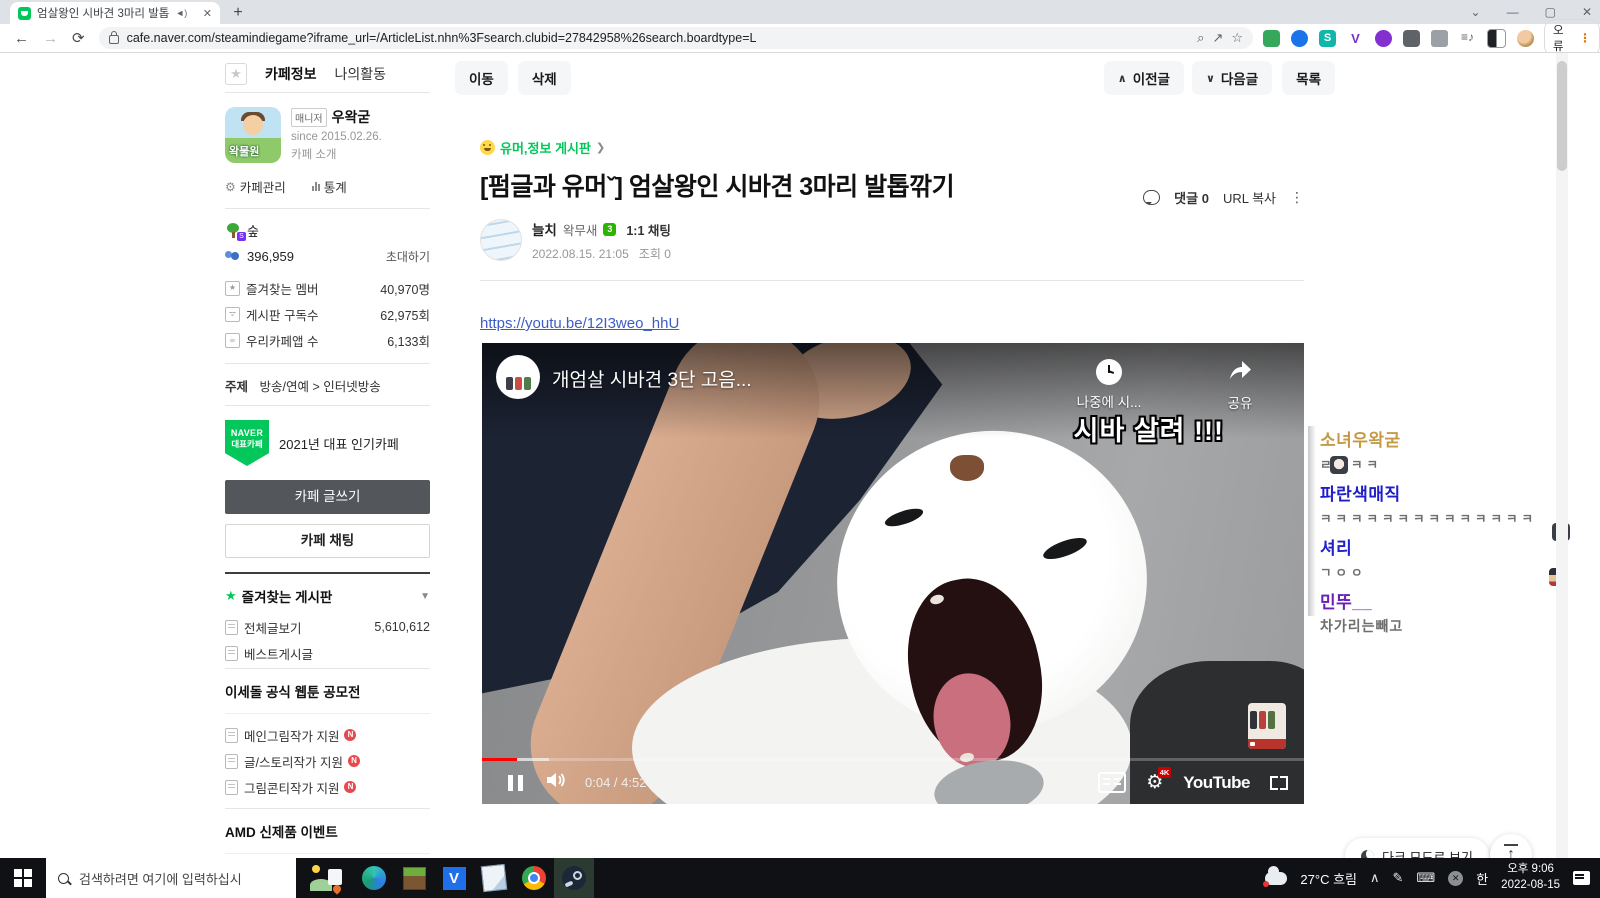  I want to click on pause-button, so click(515, 782).